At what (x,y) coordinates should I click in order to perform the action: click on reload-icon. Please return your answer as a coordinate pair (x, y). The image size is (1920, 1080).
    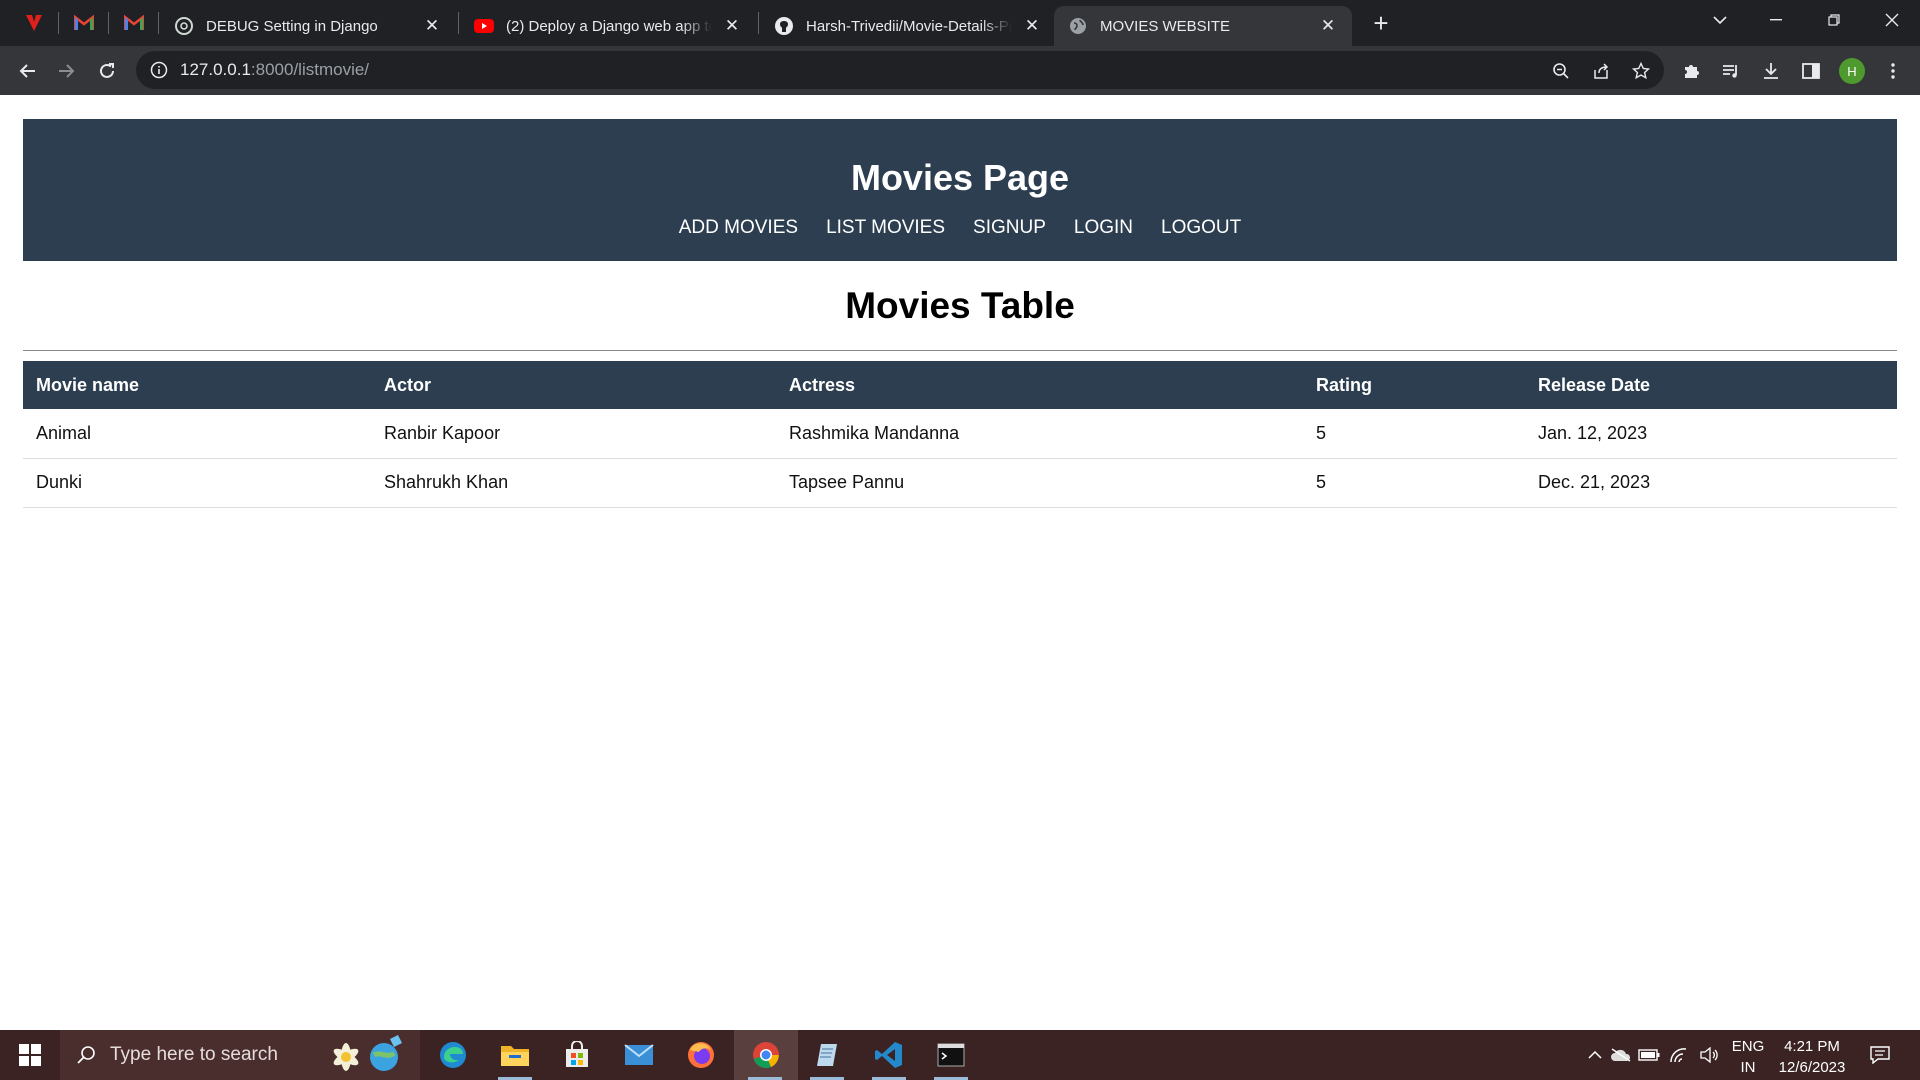
    Looking at the image, I should click on (107, 71).